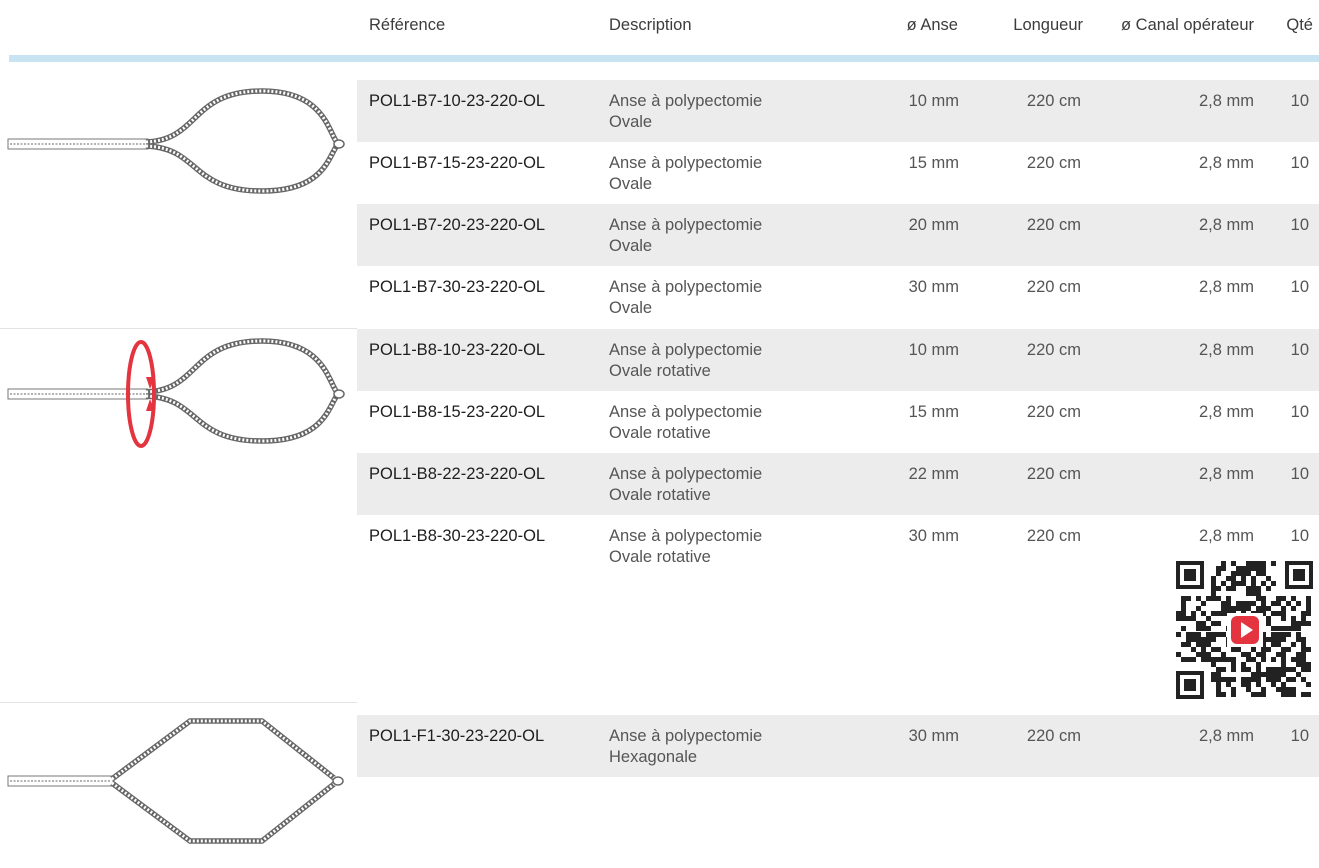 The height and width of the screenshot is (868, 1319). Describe the element at coordinates (457, 287) in the screenshot. I see `reference-cell: POL1-B7-30-23-220-OL` at that location.